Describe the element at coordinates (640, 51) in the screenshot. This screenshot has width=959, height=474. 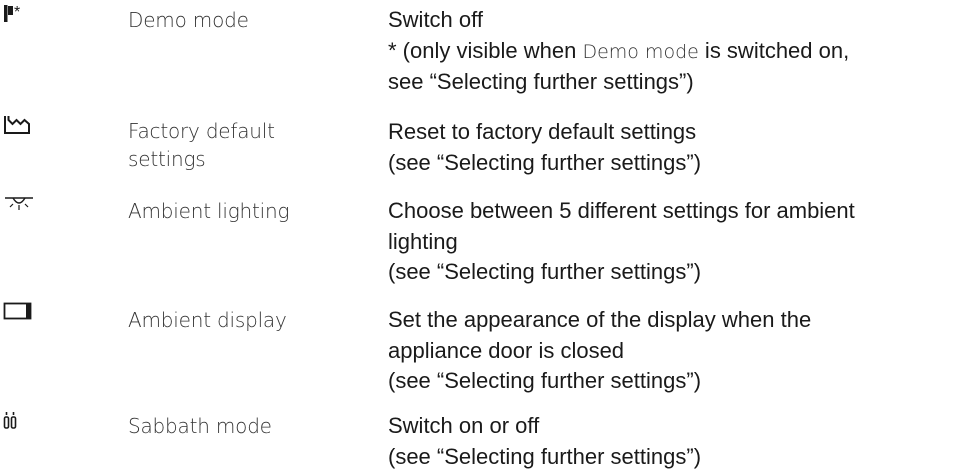
I see `inline-setting-name: Demo mode` at that location.